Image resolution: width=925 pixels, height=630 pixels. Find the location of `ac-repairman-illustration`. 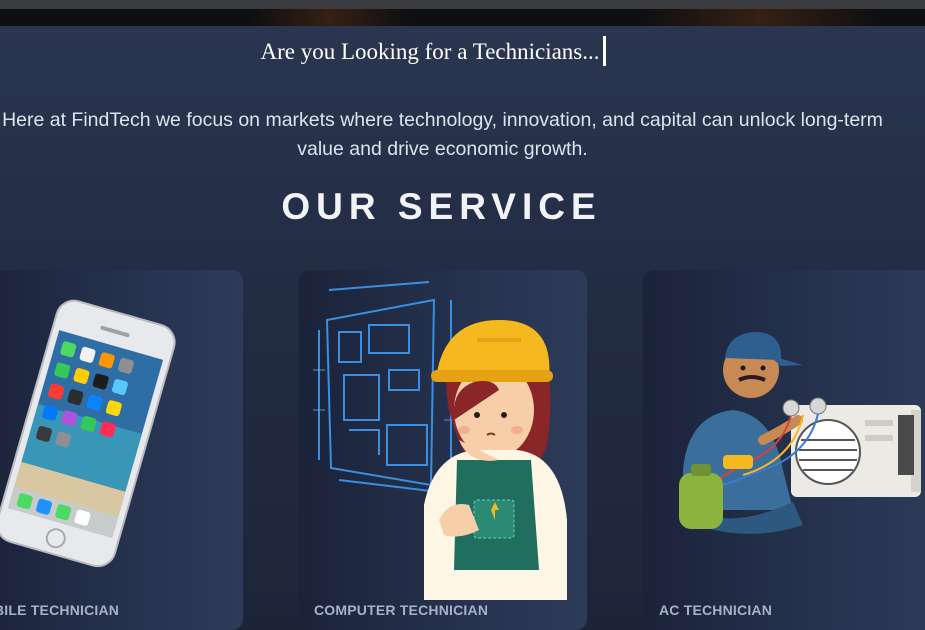

ac-repairman-illustration is located at coordinates (800, 433).